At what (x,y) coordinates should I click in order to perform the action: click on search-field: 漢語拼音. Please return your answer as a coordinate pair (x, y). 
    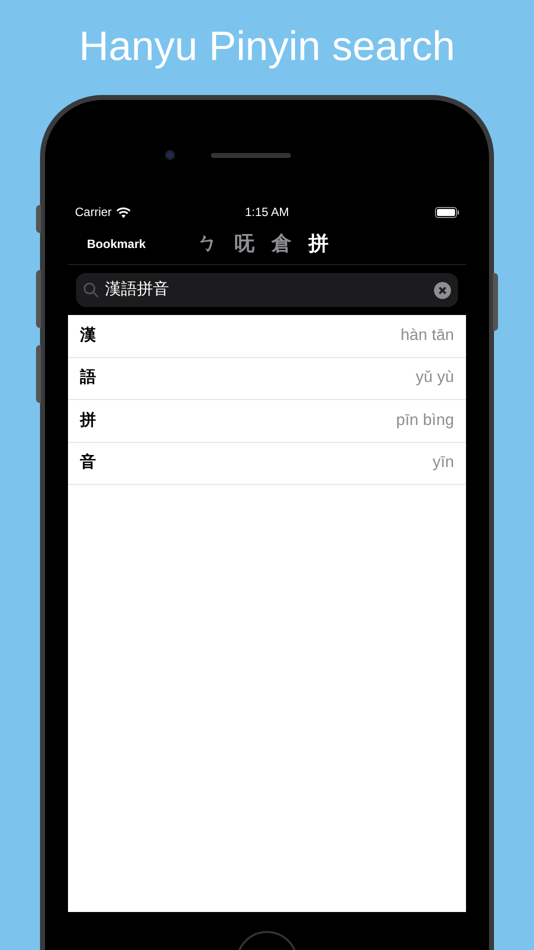
    Looking at the image, I should click on (267, 290).